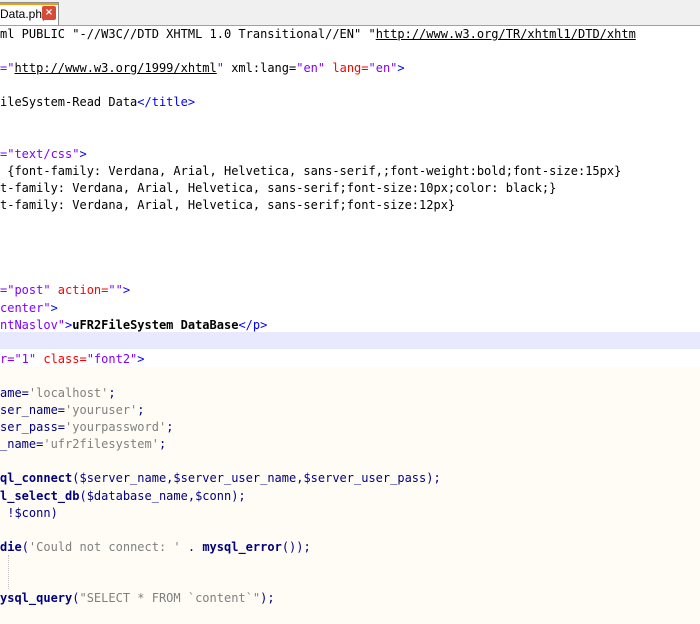  What do you see at coordinates (68, 392) in the screenshot?
I see `code-token: 'localhost'` at bounding box center [68, 392].